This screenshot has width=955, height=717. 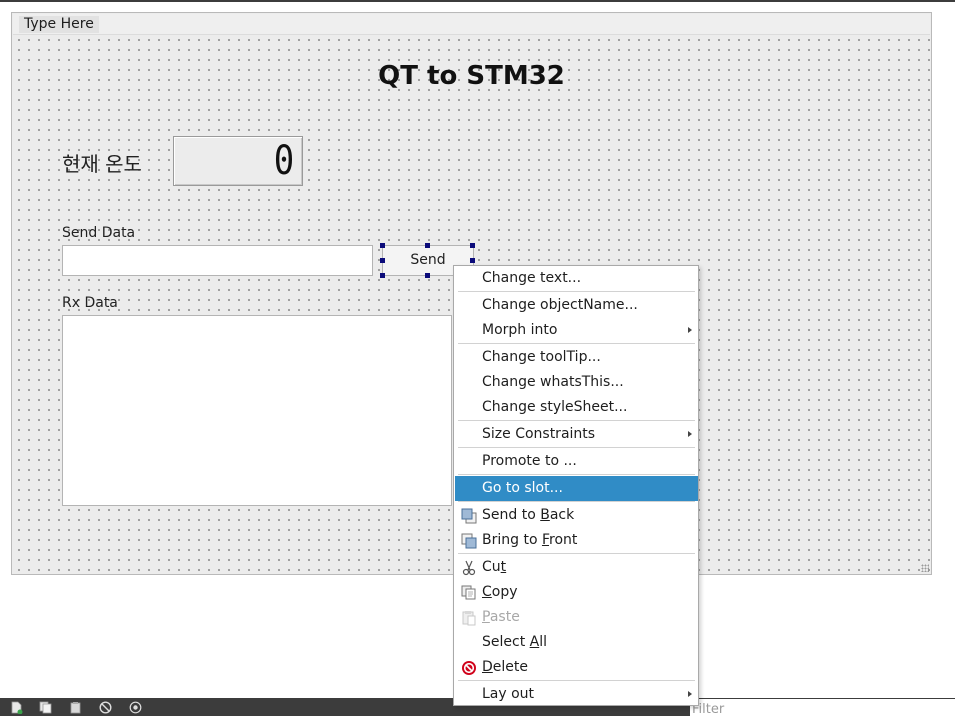 I want to click on form-menubar: Type Here, so click(x=471, y=24).